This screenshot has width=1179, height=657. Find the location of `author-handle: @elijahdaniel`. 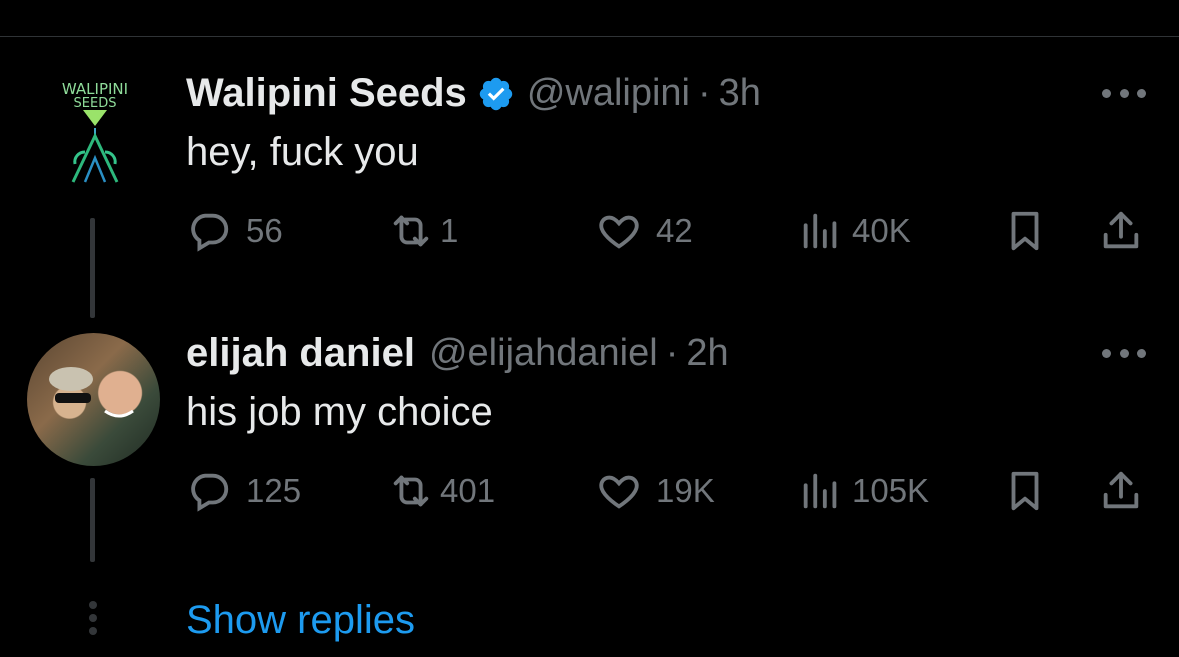

author-handle: @elijahdaniel is located at coordinates (543, 353).